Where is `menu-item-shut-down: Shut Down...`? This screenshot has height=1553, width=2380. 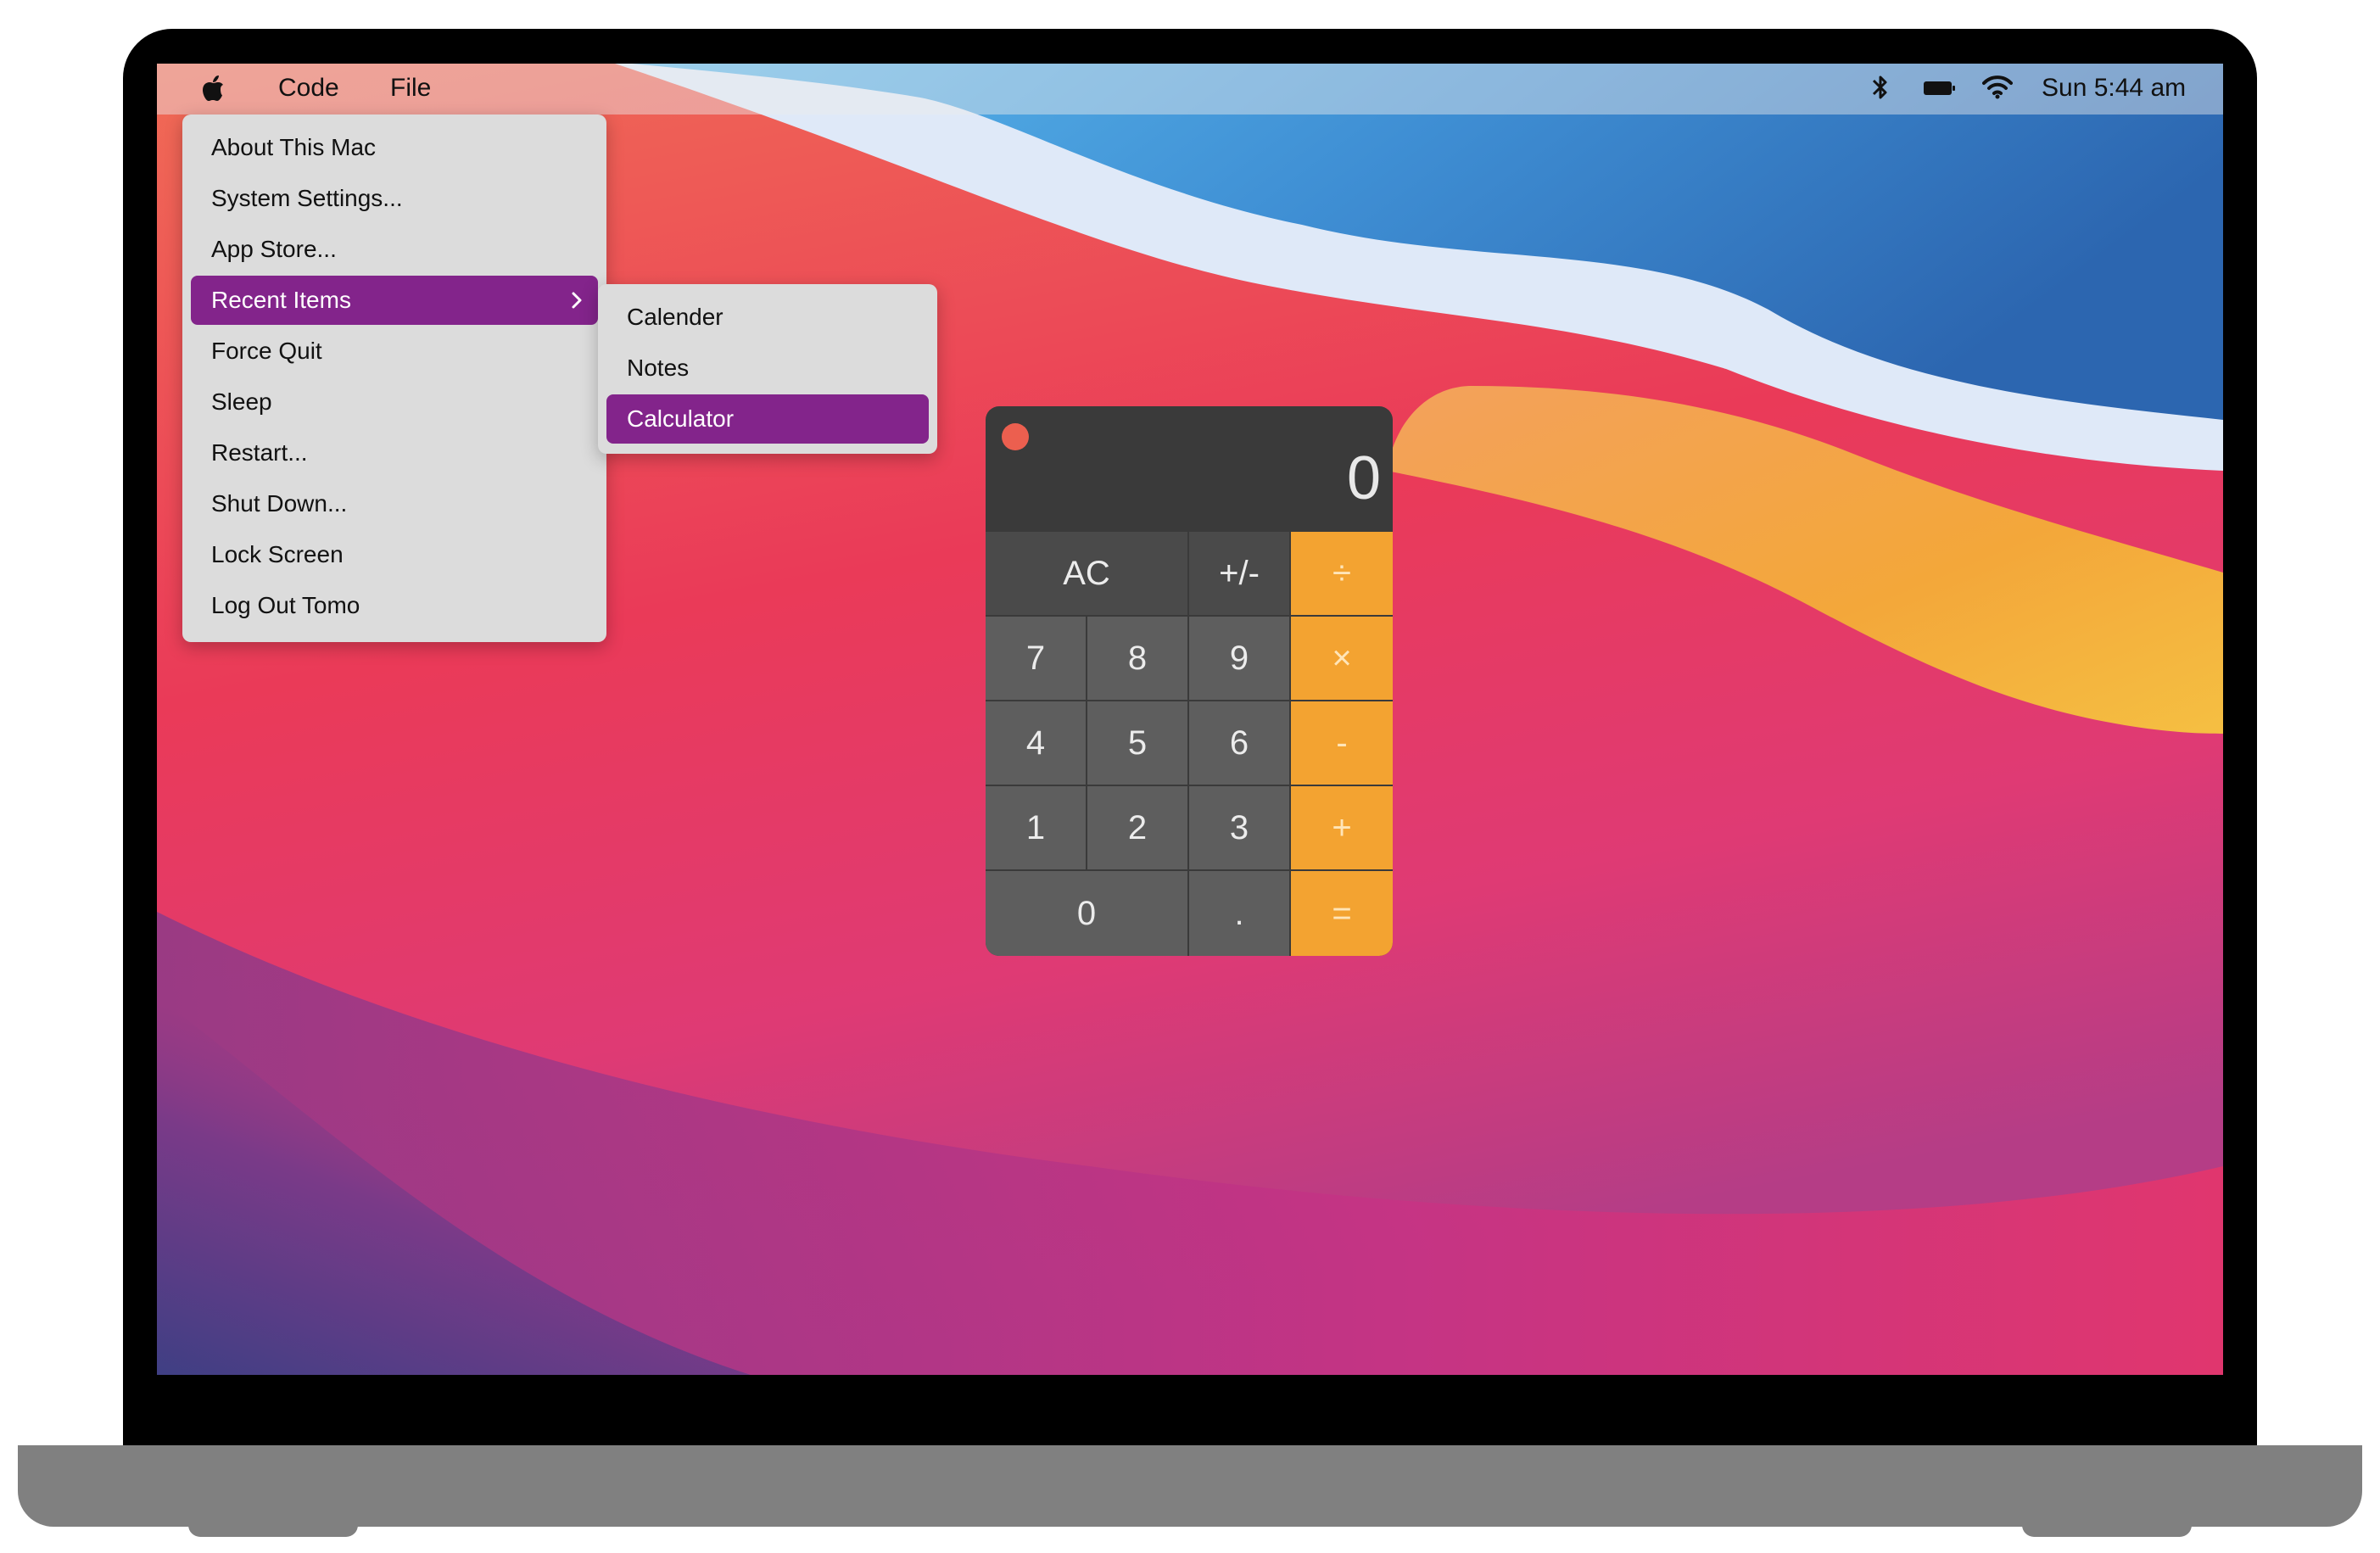 menu-item-shut-down: Shut Down... is located at coordinates (395, 503).